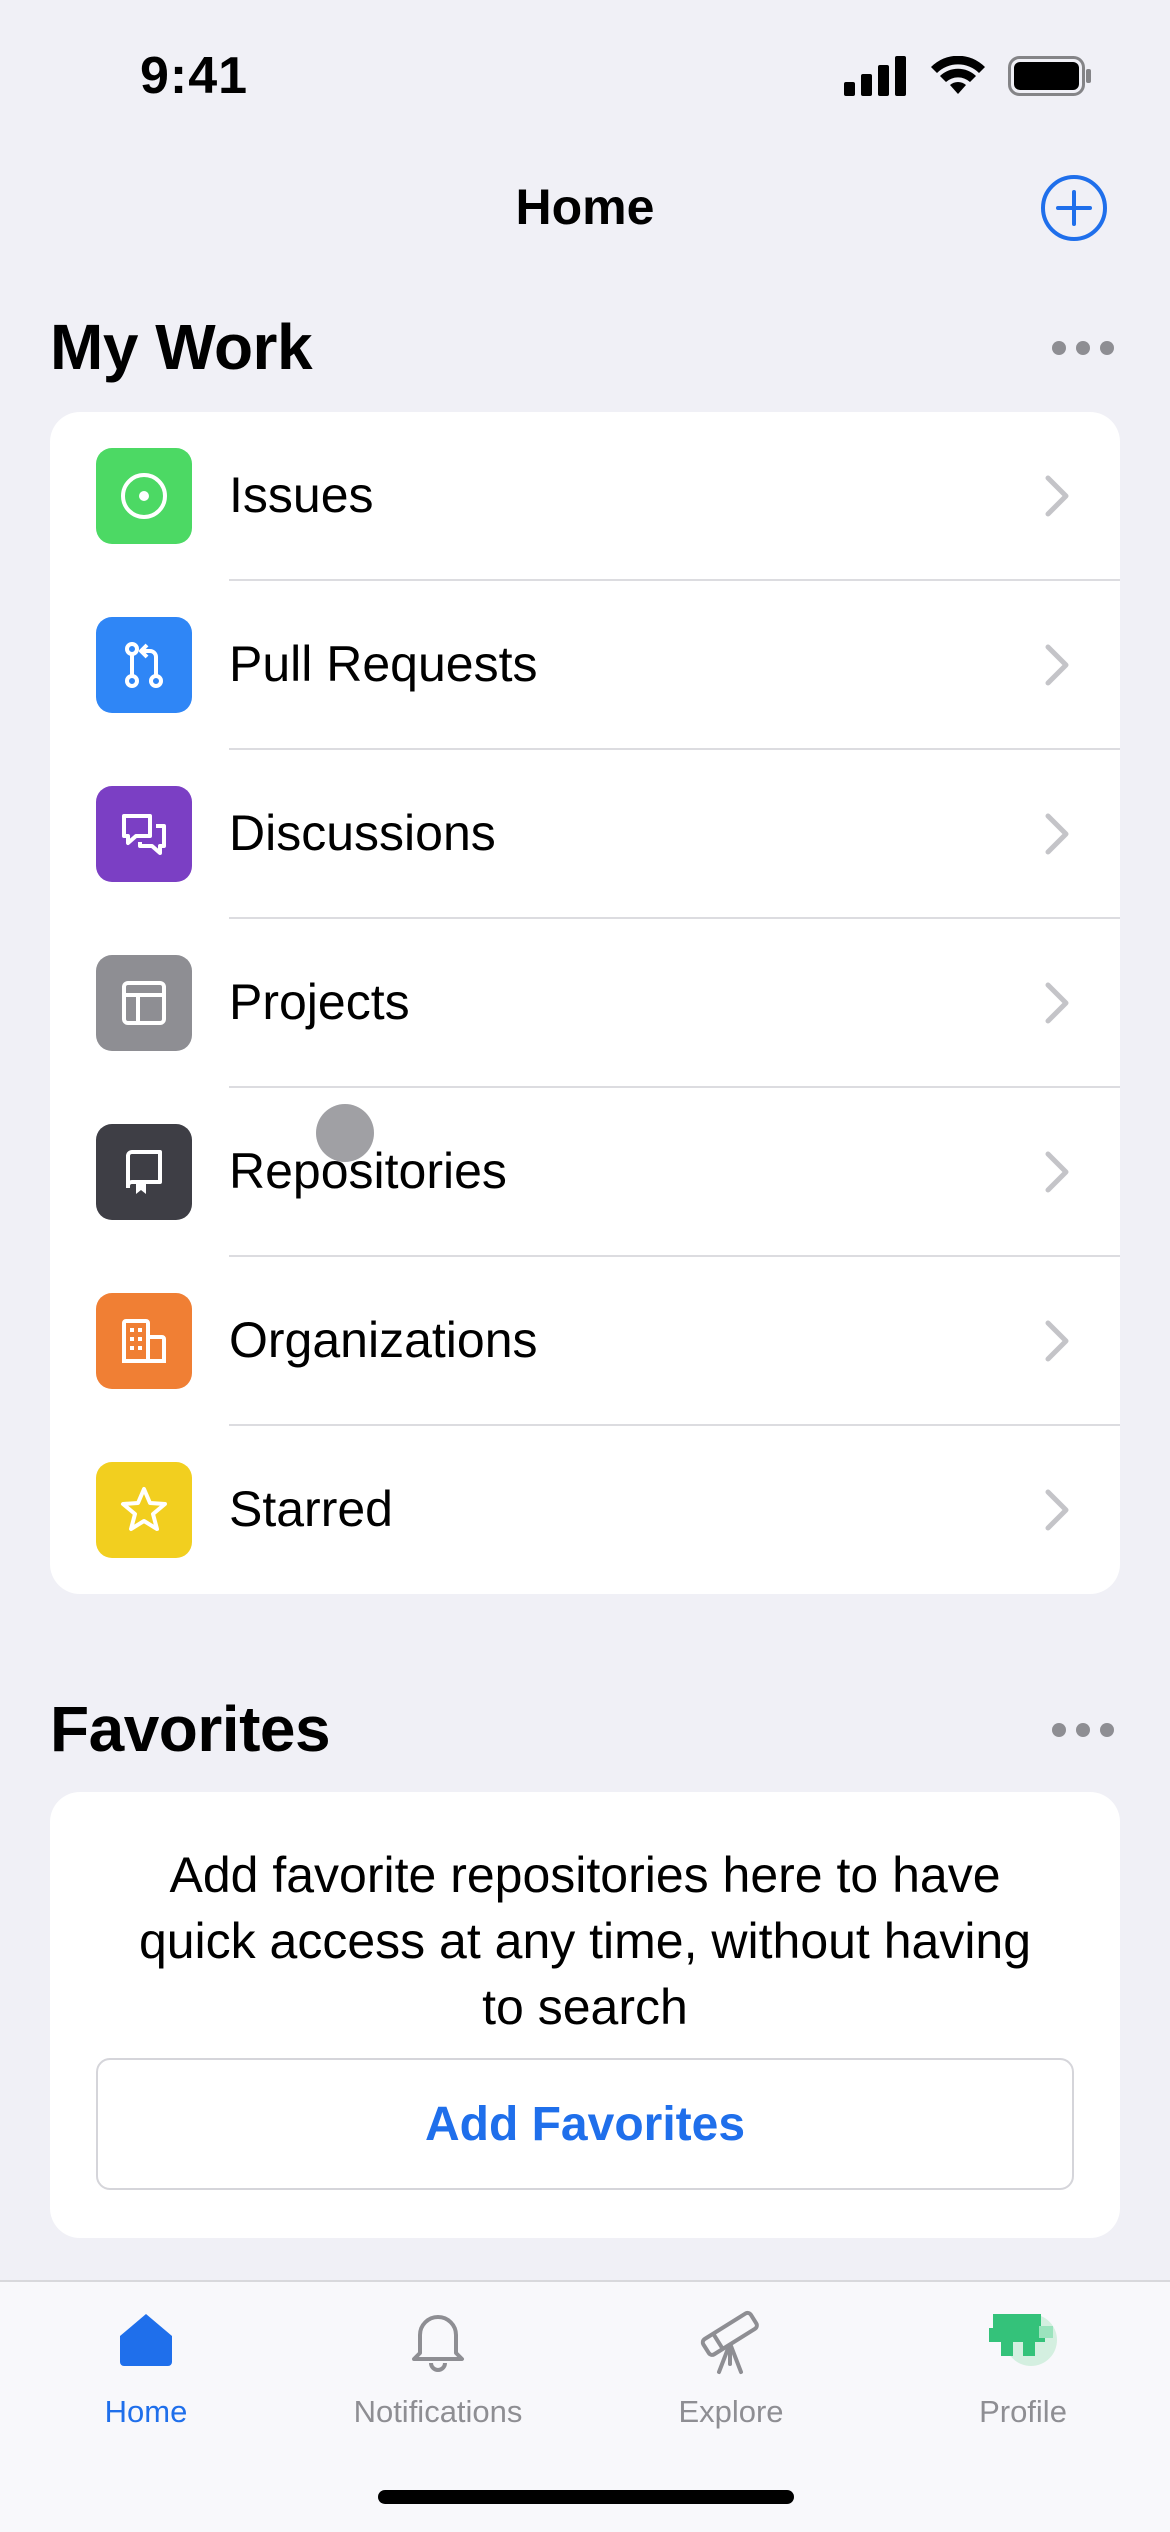  I want to click on repositories-tile, so click(144, 1172).